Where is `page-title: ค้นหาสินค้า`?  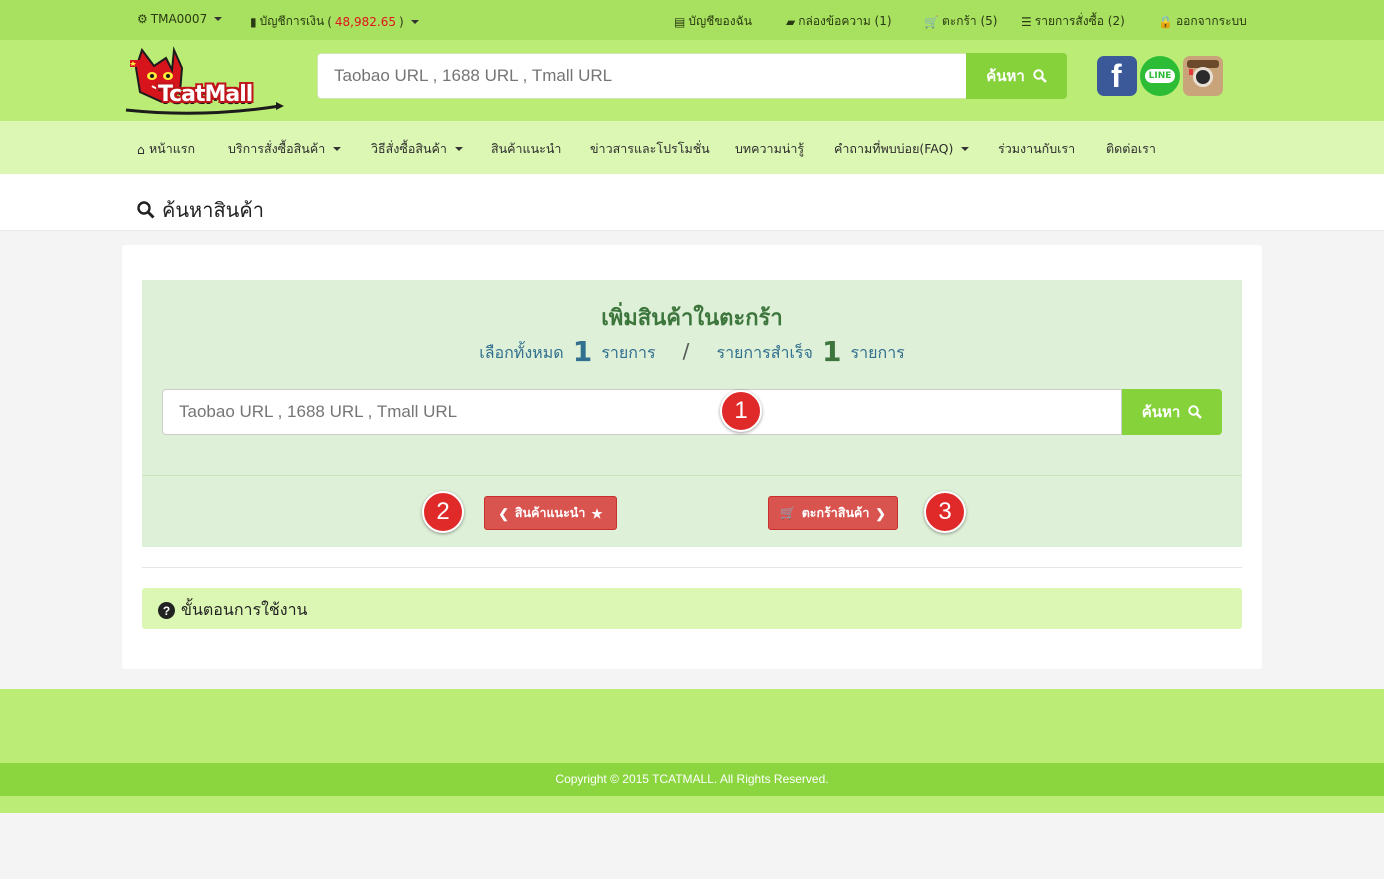 page-title: ค้นหาสินค้า is located at coordinates (200, 210).